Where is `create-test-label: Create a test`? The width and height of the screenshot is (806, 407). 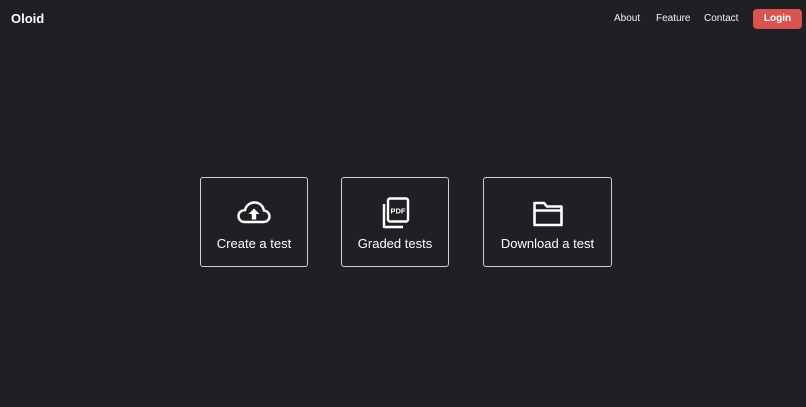 create-test-label: Create a test is located at coordinates (254, 243).